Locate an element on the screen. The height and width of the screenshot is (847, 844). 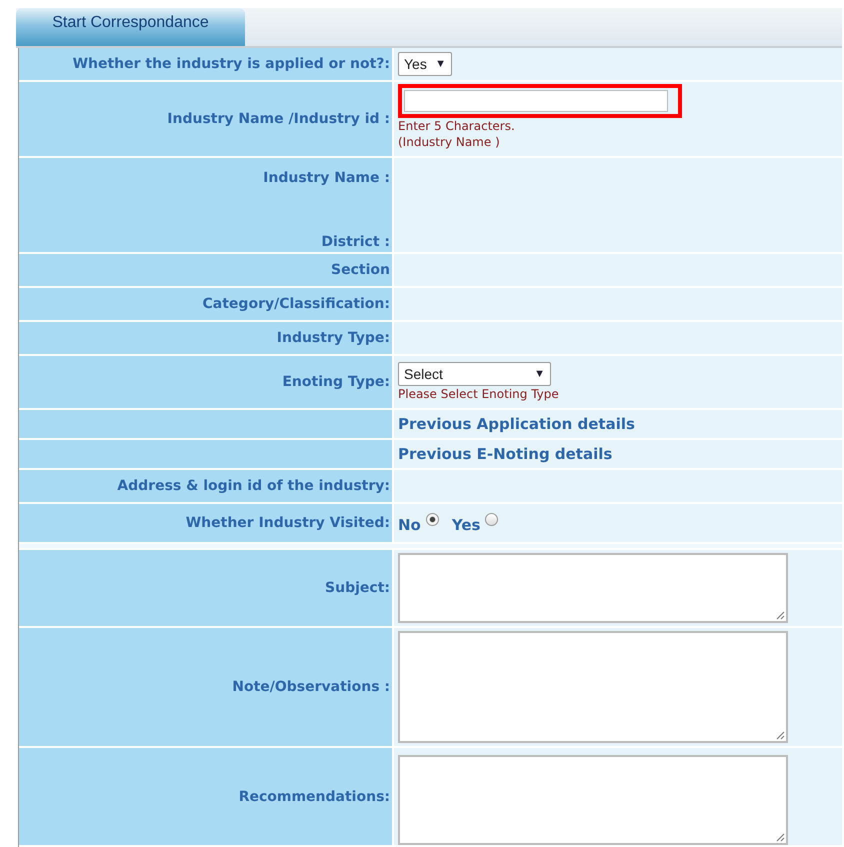
field-label: Industry Name : is located at coordinates (326, 178).